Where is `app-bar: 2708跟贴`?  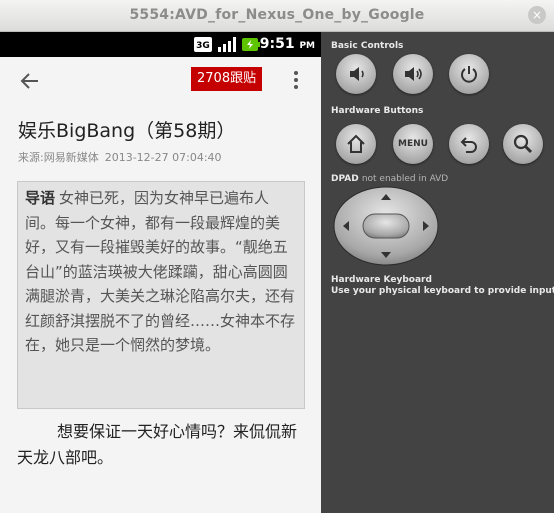 app-bar: 2708跟贴 is located at coordinates (160, 81).